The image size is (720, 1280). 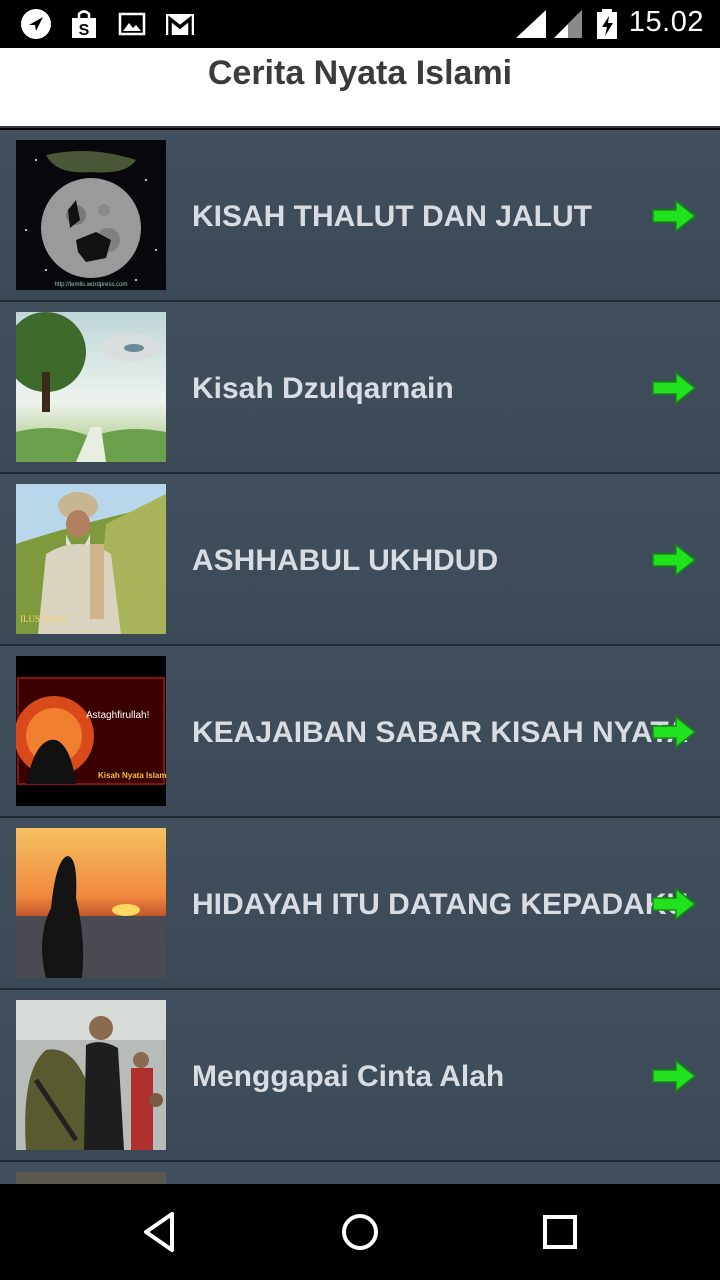 I want to click on shop-bag-icon: S, so click(x=84, y=24).